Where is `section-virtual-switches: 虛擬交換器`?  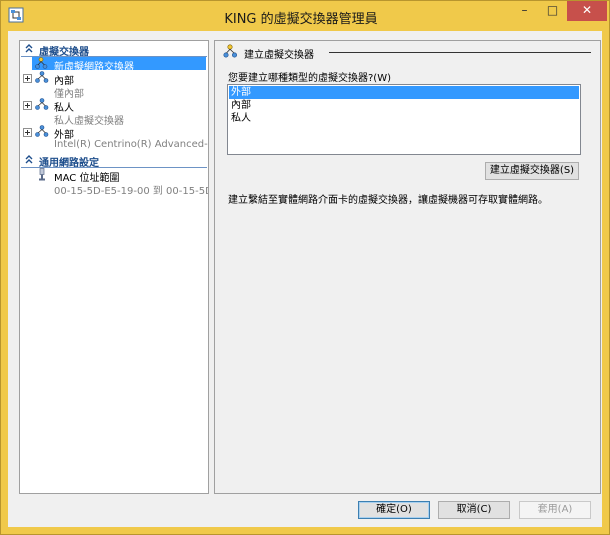
section-virtual-switches: 虛擬交換器 is located at coordinates (114, 50).